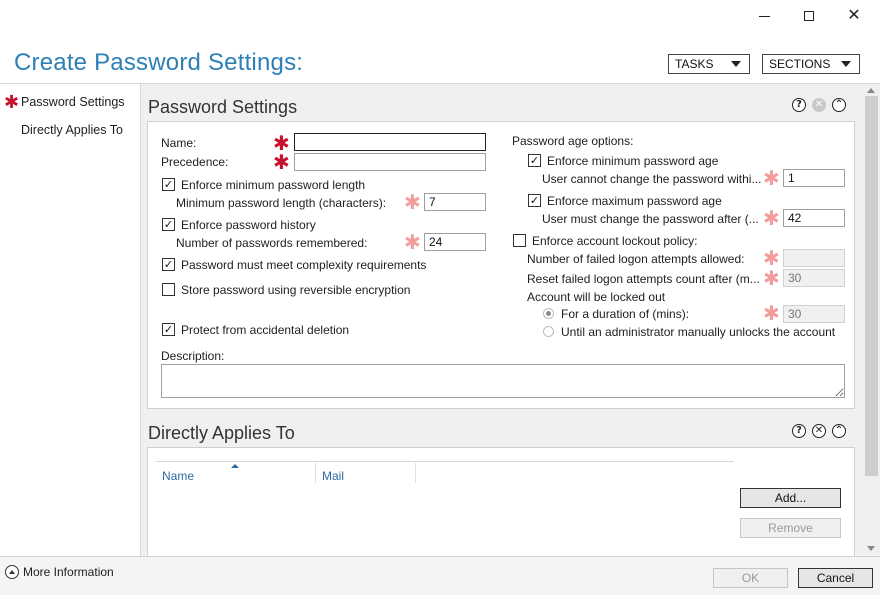 Image resolution: width=880 pixels, height=595 pixels. I want to click on name-label: Name:, so click(179, 143).